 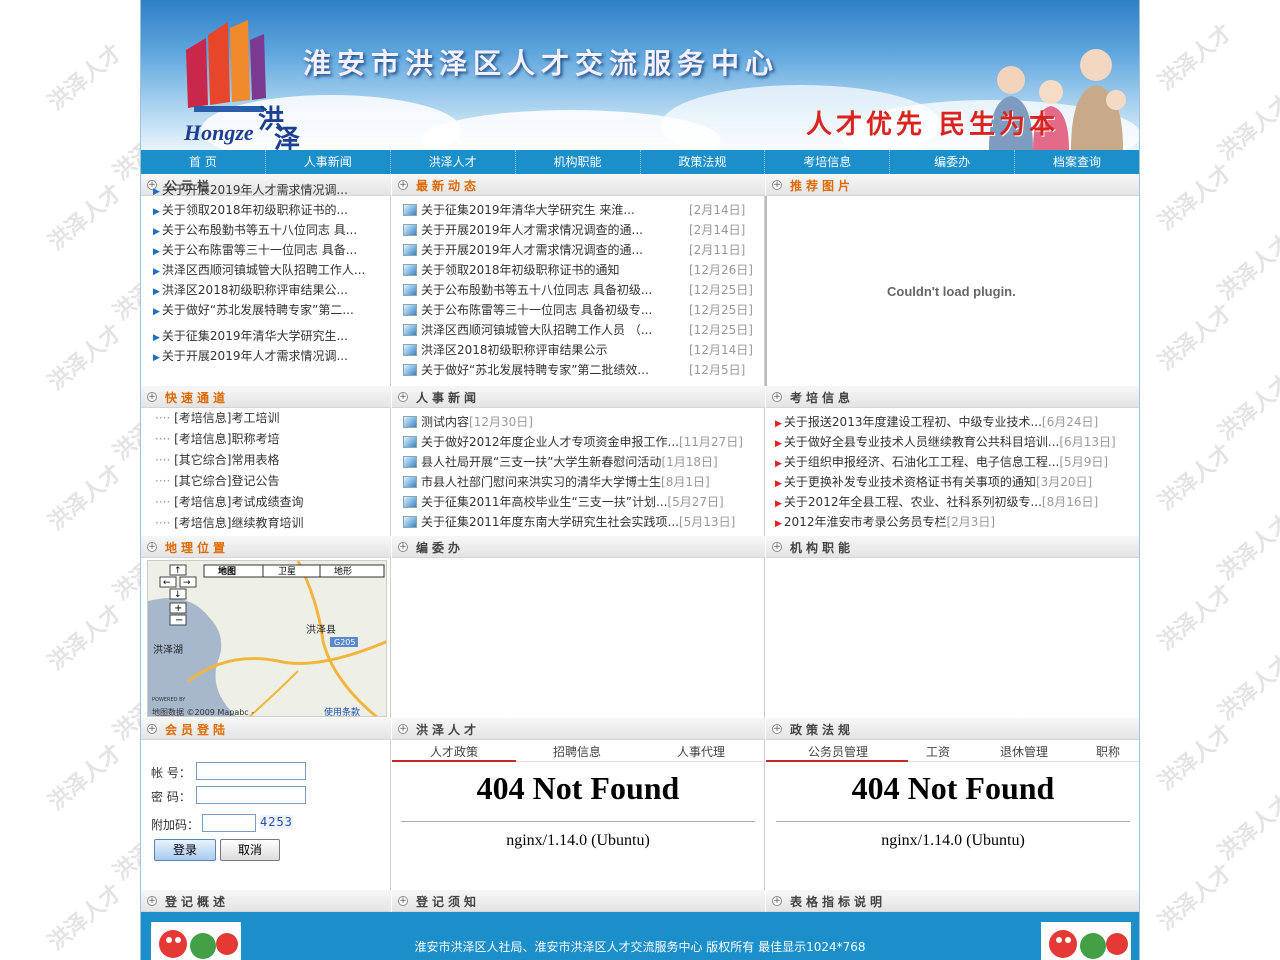 I want to click on hr-news-item: 关于做好2012年度企业人才专项资金申报工作...[11月27日], so click(x=579, y=442).